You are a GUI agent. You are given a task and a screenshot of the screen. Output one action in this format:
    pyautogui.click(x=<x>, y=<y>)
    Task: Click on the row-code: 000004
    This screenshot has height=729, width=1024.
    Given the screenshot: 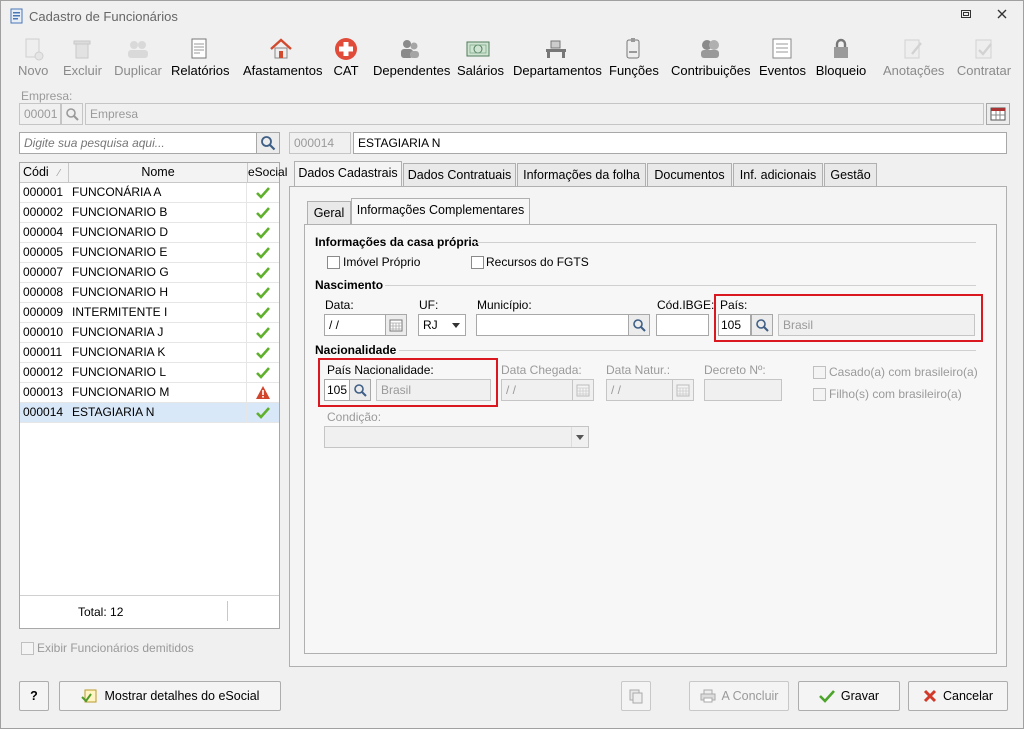 What is the action you would take?
    pyautogui.click(x=43, y=232)
    